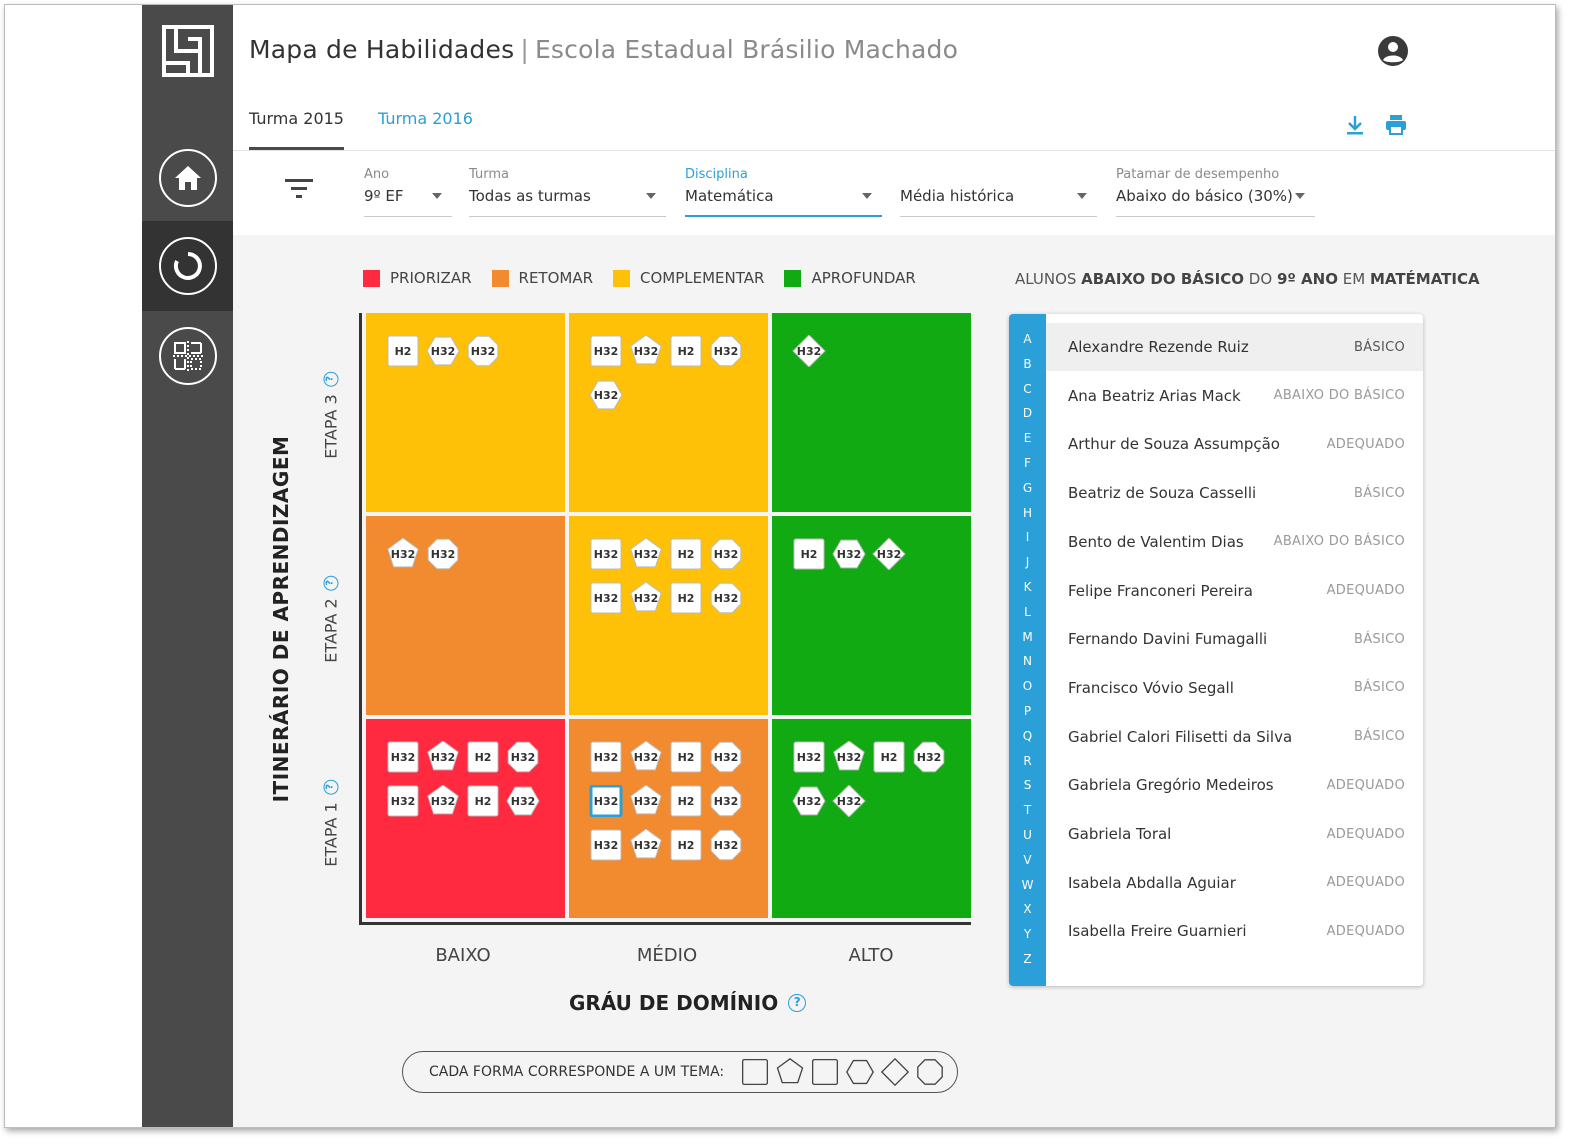 The height and width of the screenshot is (1144, 1575). Describe the element at coordinates (1234, 834) in the screenshot. I see `student-row: Gabriela Toral ADEQUADO` at that location.